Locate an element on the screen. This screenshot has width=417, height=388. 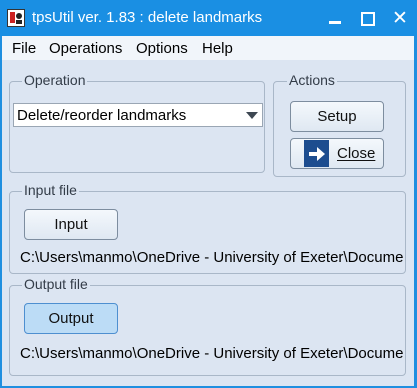
maximize-icon is located at coordinates (368, 19).